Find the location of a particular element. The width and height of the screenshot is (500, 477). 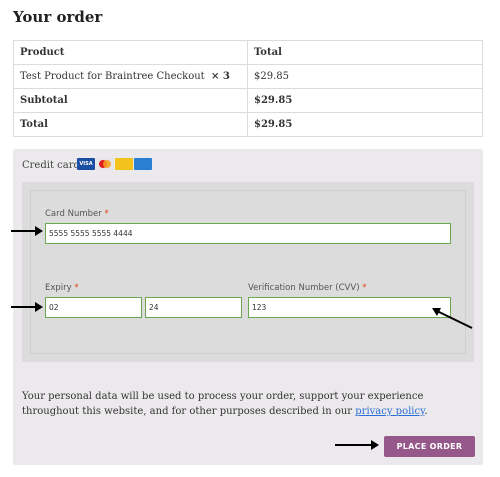

maestro-icon is located at coordinates (124, 164).